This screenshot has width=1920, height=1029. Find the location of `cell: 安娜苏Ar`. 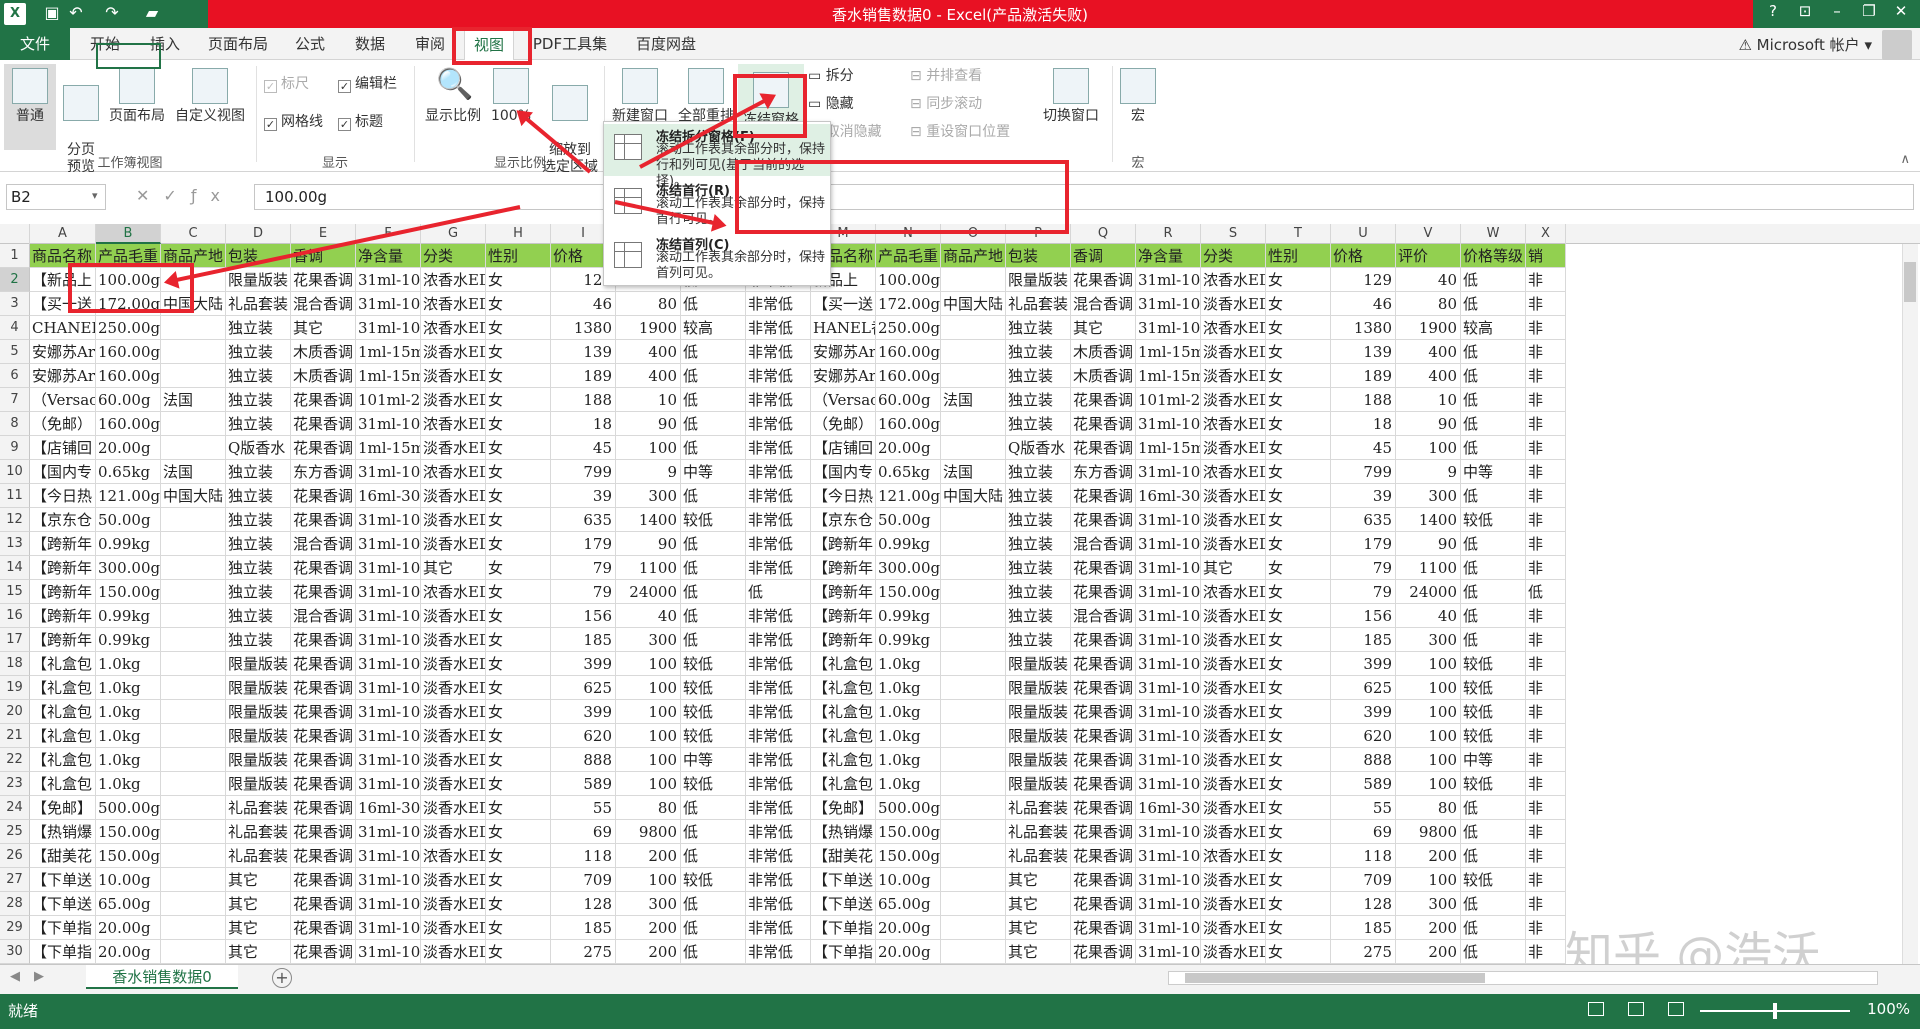

cell: 安娜苏Ar is located at coordinates (843, 376).